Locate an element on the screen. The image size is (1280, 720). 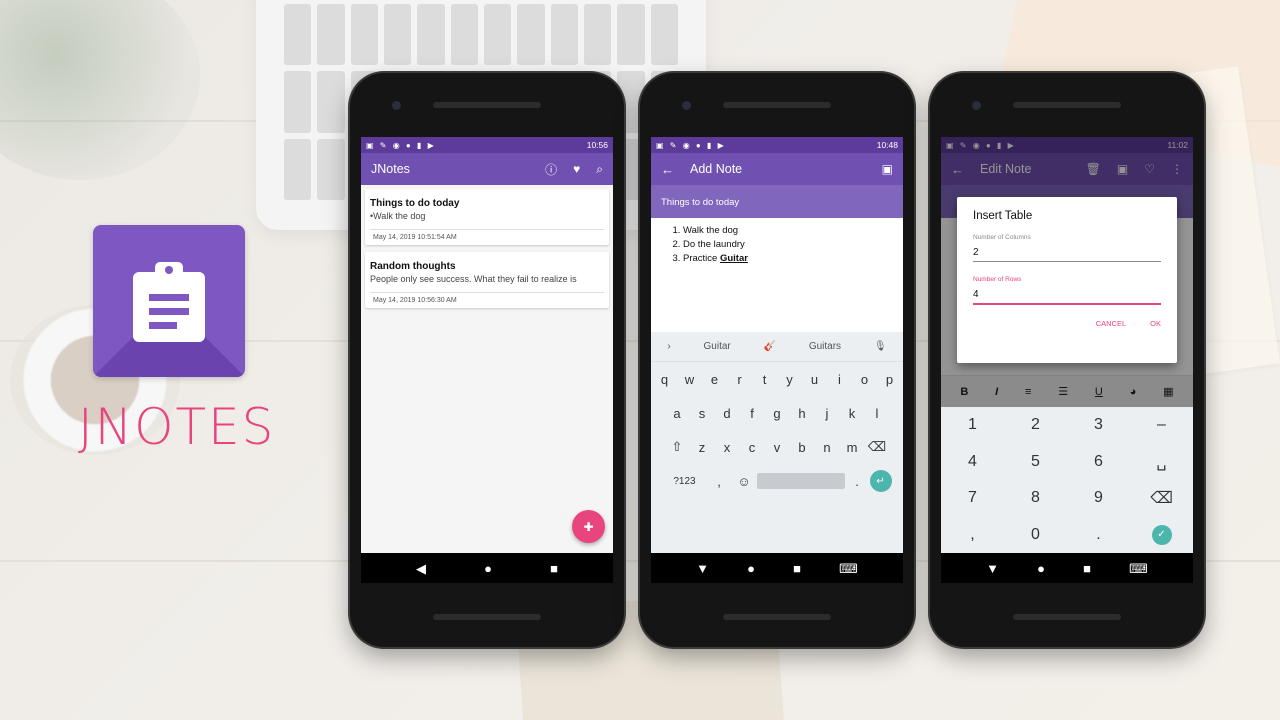
add-note-button: ✚ is located at coordinates (588, 526).